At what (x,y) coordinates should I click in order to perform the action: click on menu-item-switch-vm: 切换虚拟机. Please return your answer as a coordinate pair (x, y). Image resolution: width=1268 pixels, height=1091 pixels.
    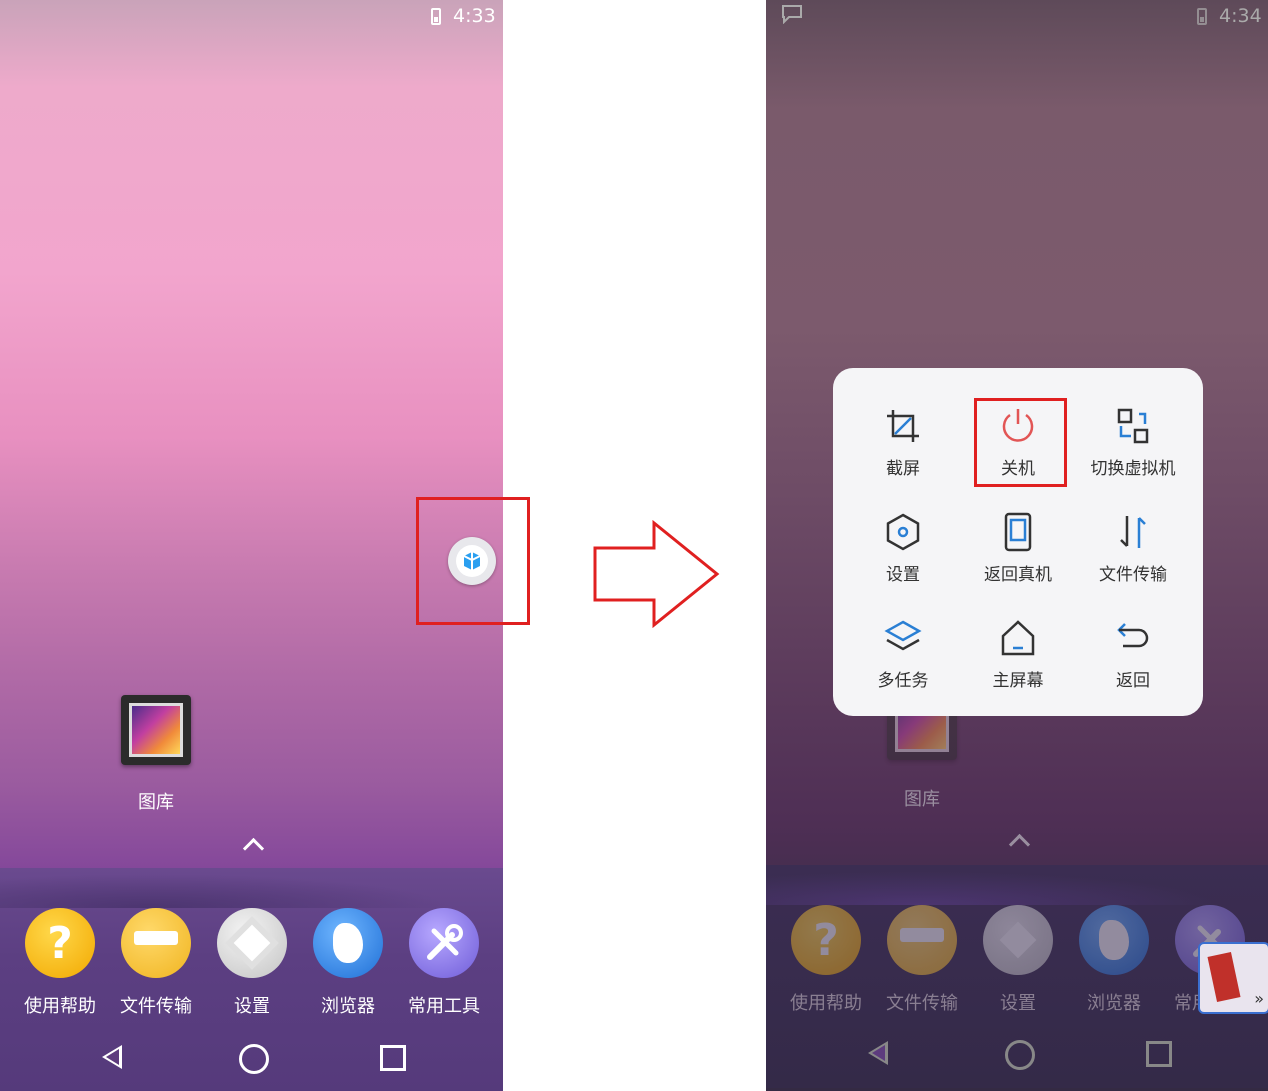
    Looking at the image, I should click on (1133, 456).